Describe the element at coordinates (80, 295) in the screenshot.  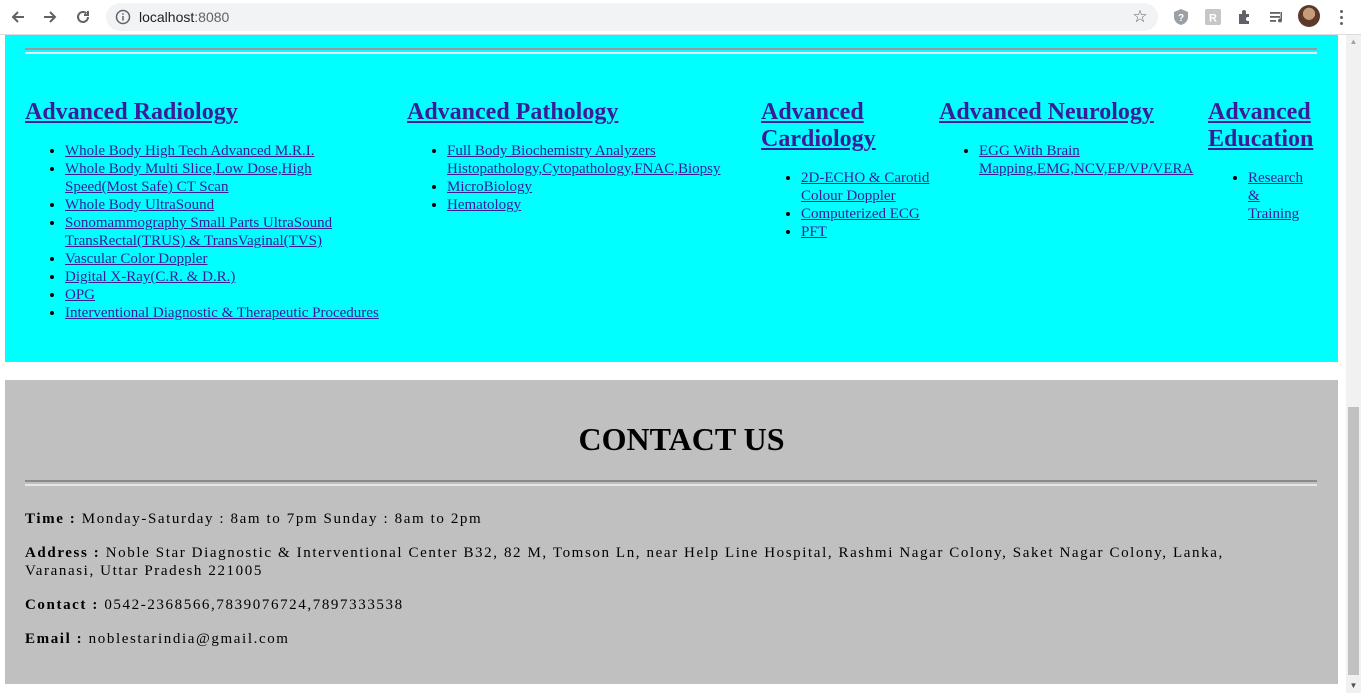
I see `service-link: OPG` at that location.